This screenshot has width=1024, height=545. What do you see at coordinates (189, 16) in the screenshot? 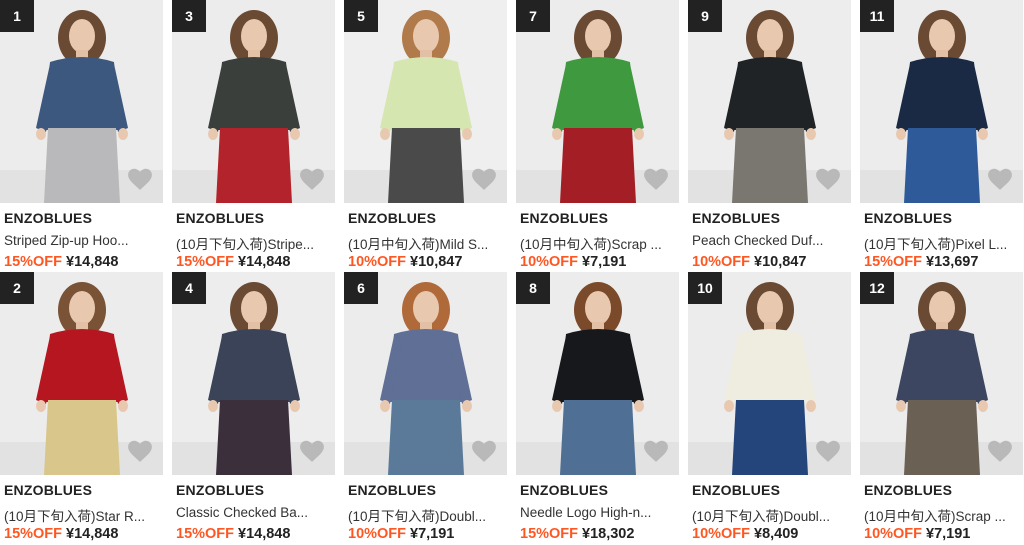
I see `rank-badge: 3` at bounding box center [189, 16].